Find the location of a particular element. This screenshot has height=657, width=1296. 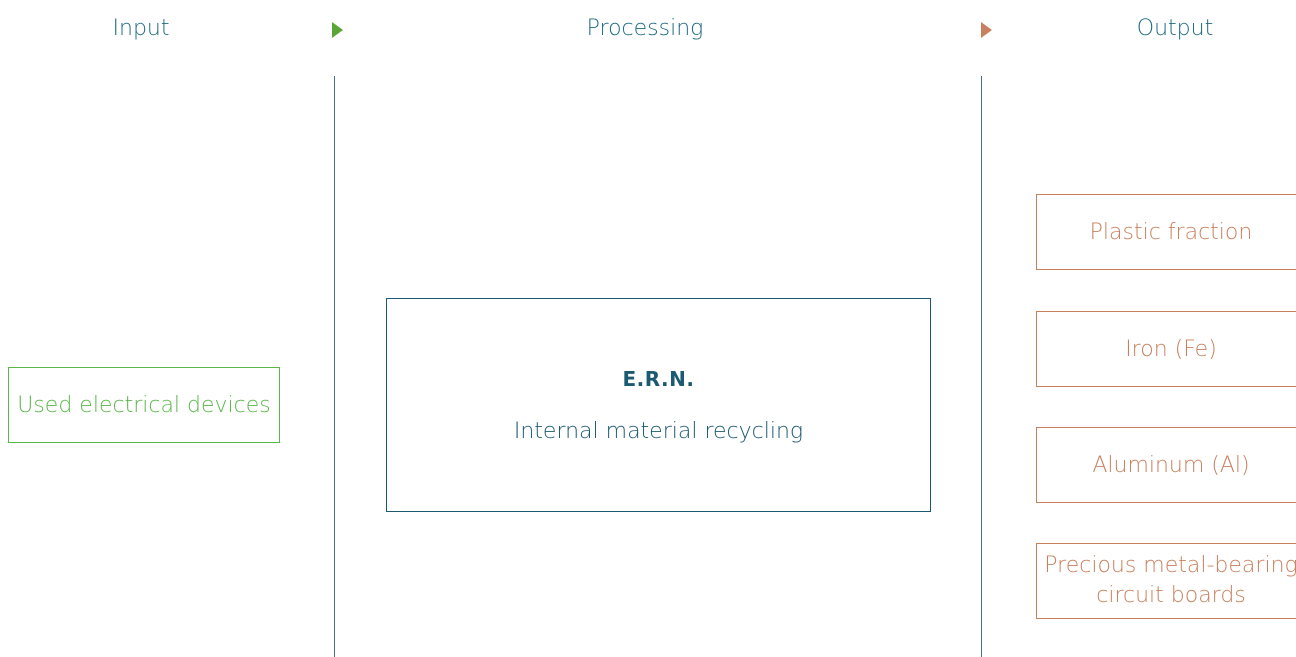

processing-box: E.R.N. Internal material recycling is located at coordinates (658, 405).